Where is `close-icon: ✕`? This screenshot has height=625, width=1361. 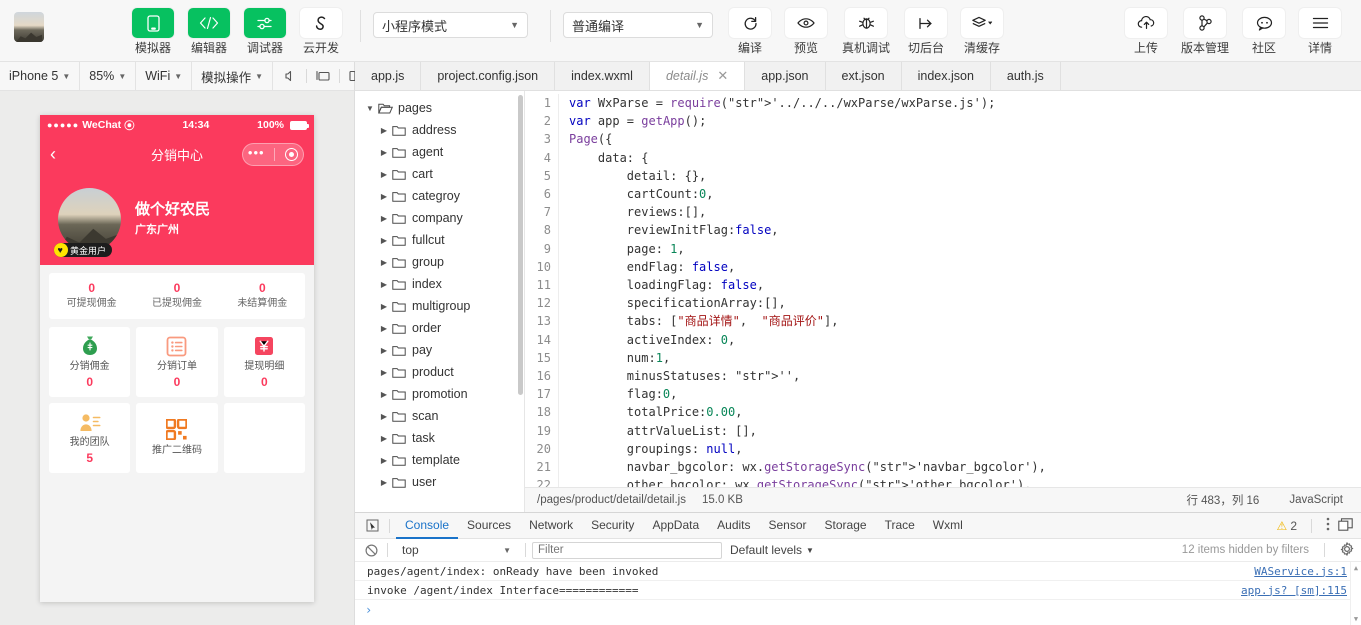
close-icon: ✕ is located at coordinates (722, 76).